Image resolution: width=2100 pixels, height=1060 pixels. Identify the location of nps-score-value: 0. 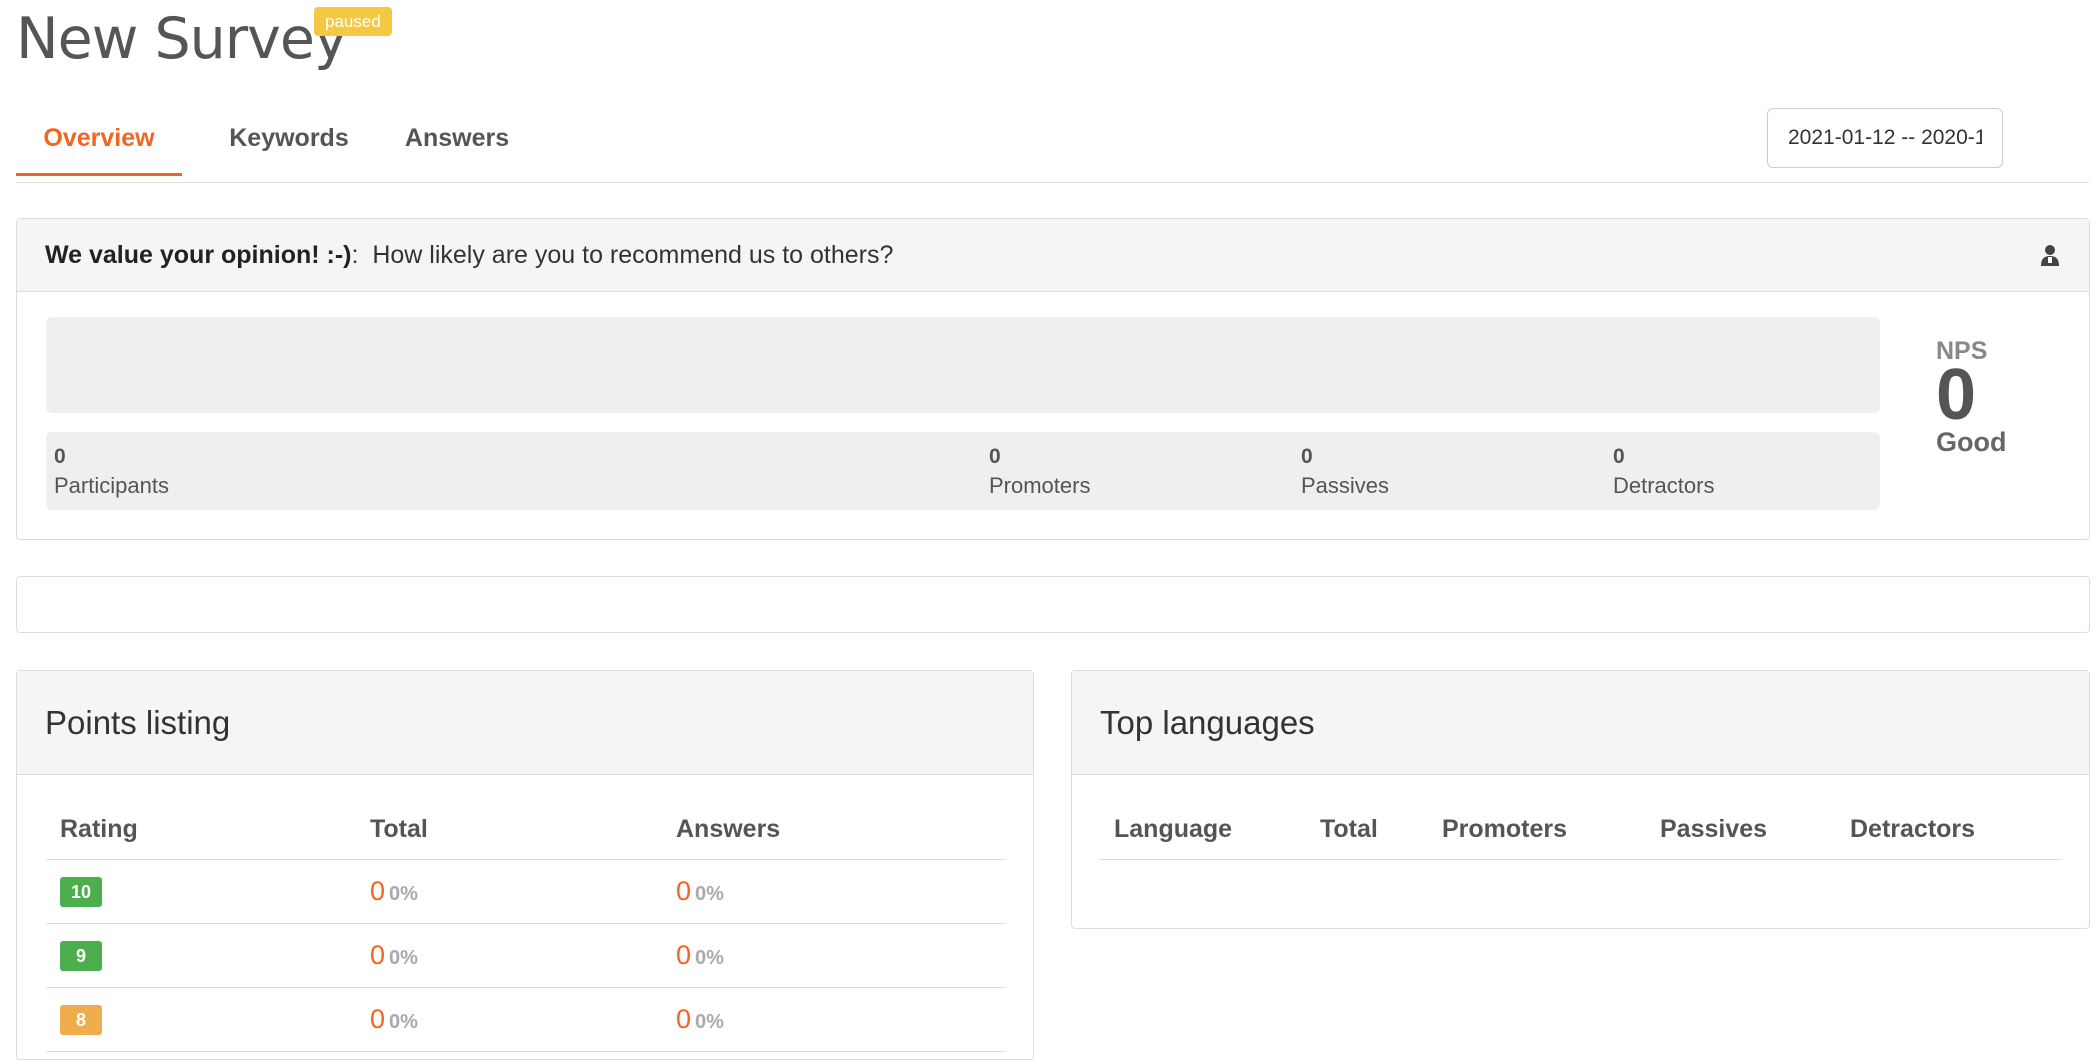
(1956, 395).